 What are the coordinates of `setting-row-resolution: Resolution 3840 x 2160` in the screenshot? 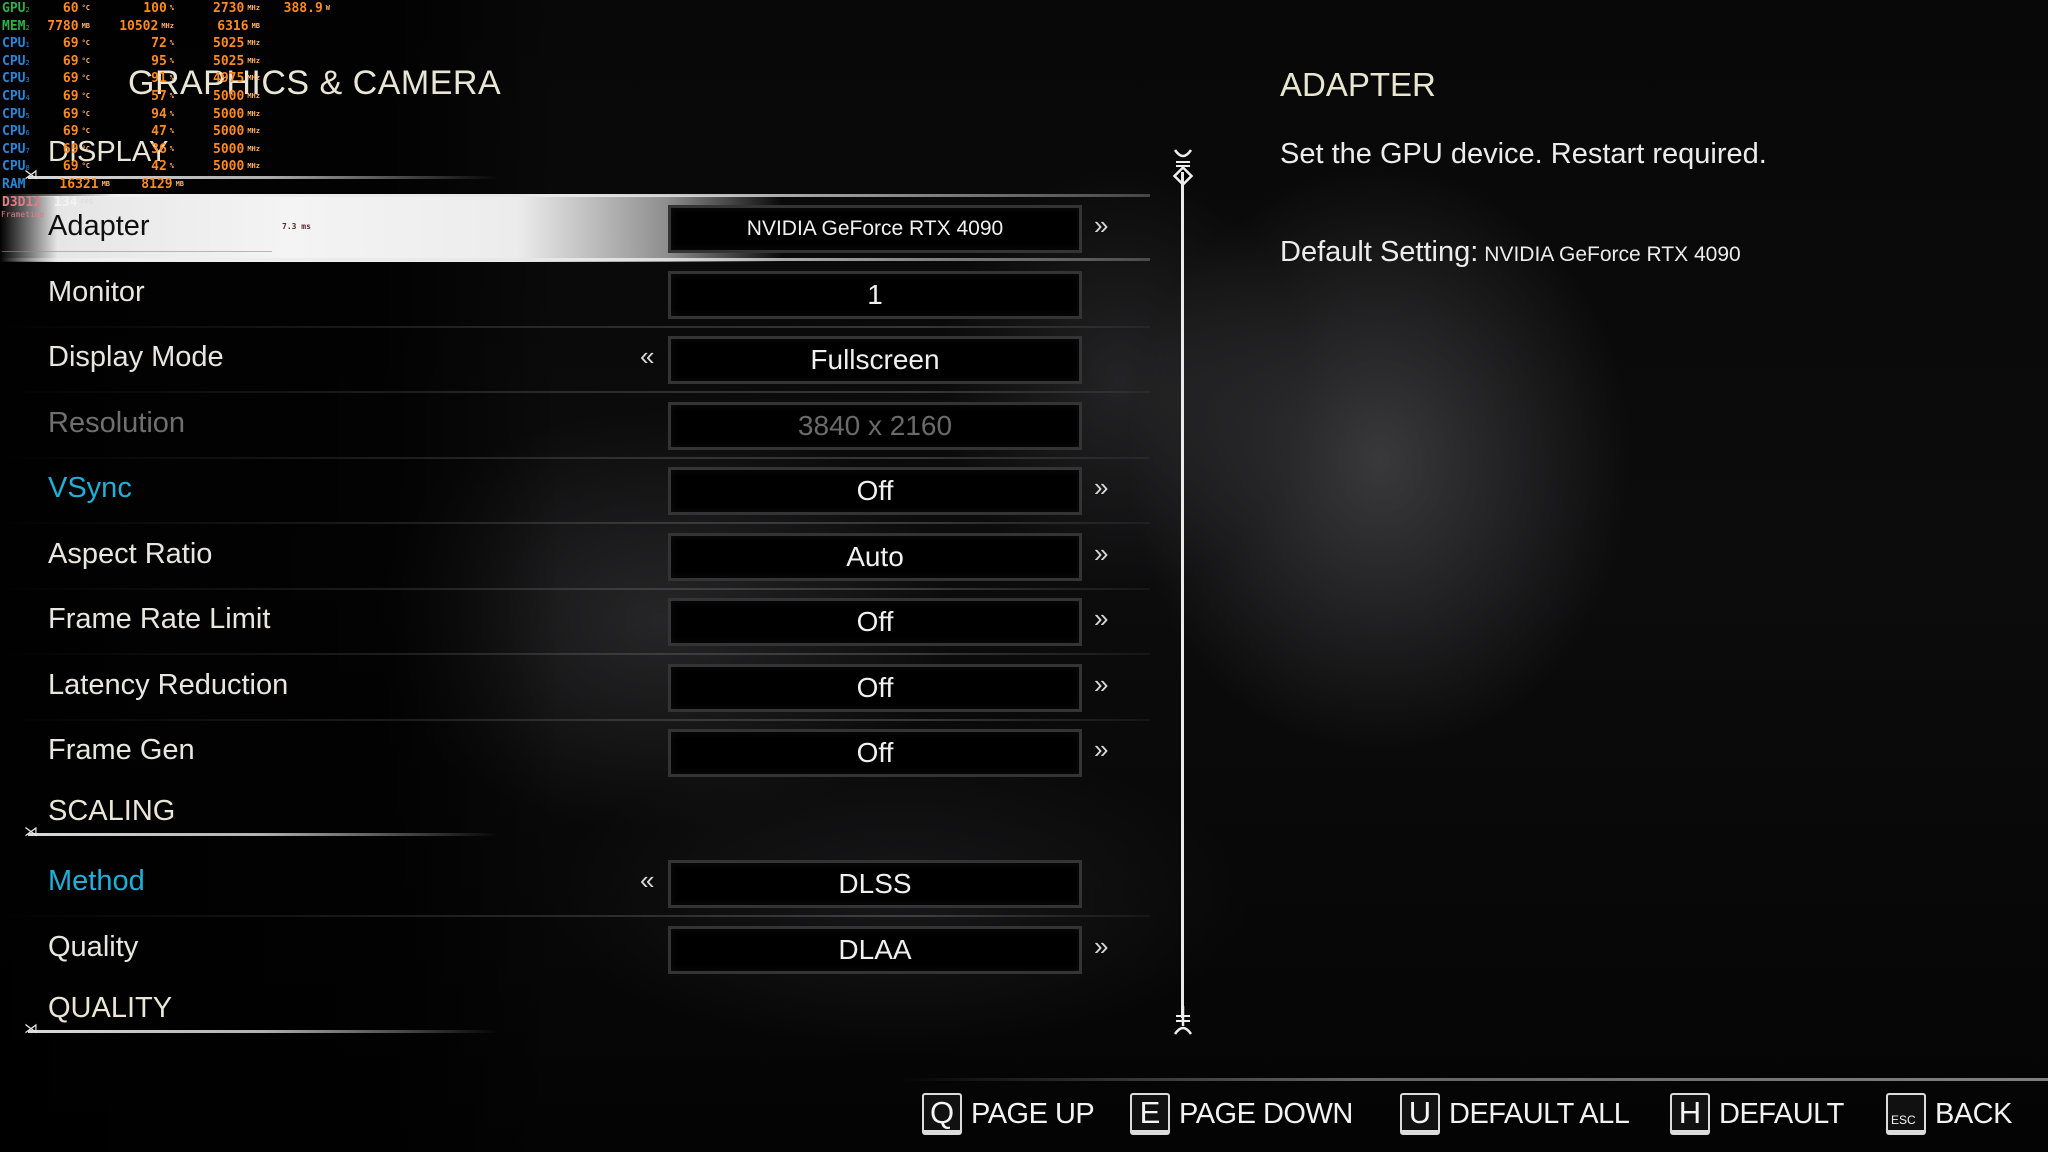 It's located at (575, 426).